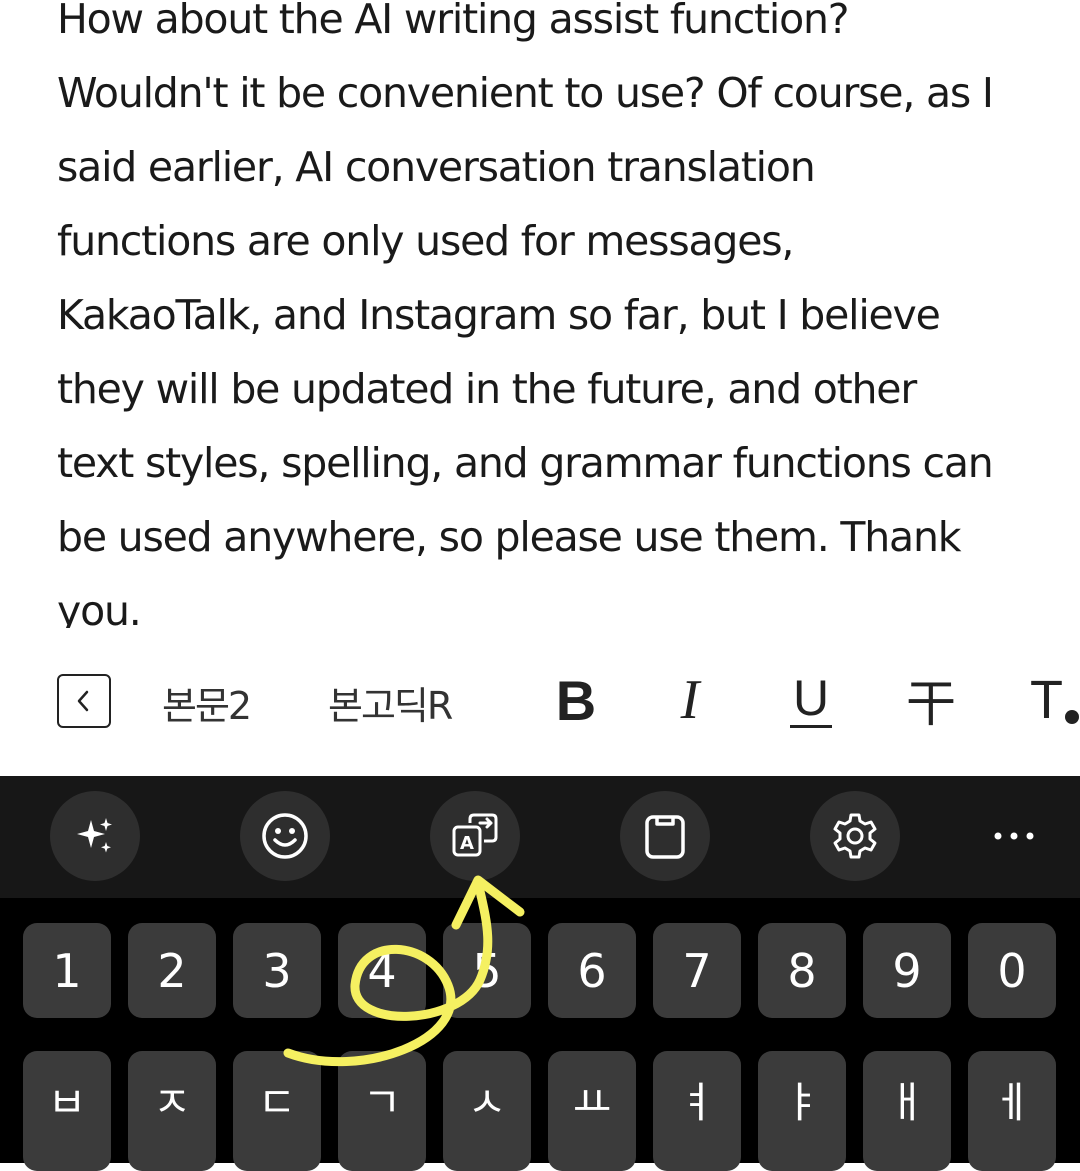 Image resolution: width=1080 pixels, height=1171 pixels. I want to click on key-1: 1, so click(67, 970).